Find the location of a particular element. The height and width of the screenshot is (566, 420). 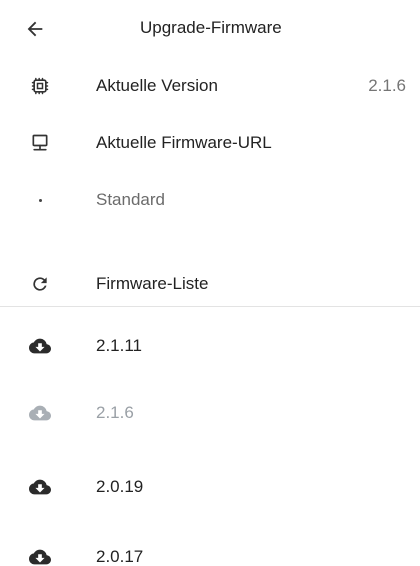

firmware-url-row: Aktuelle Firmware-URL is located at coordinates (210, 143).